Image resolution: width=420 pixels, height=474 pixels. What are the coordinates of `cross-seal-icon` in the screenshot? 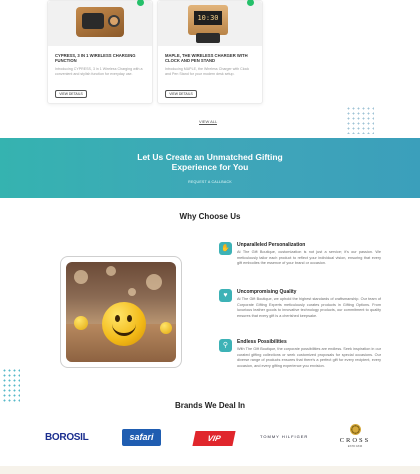 It's located at (355, 429).